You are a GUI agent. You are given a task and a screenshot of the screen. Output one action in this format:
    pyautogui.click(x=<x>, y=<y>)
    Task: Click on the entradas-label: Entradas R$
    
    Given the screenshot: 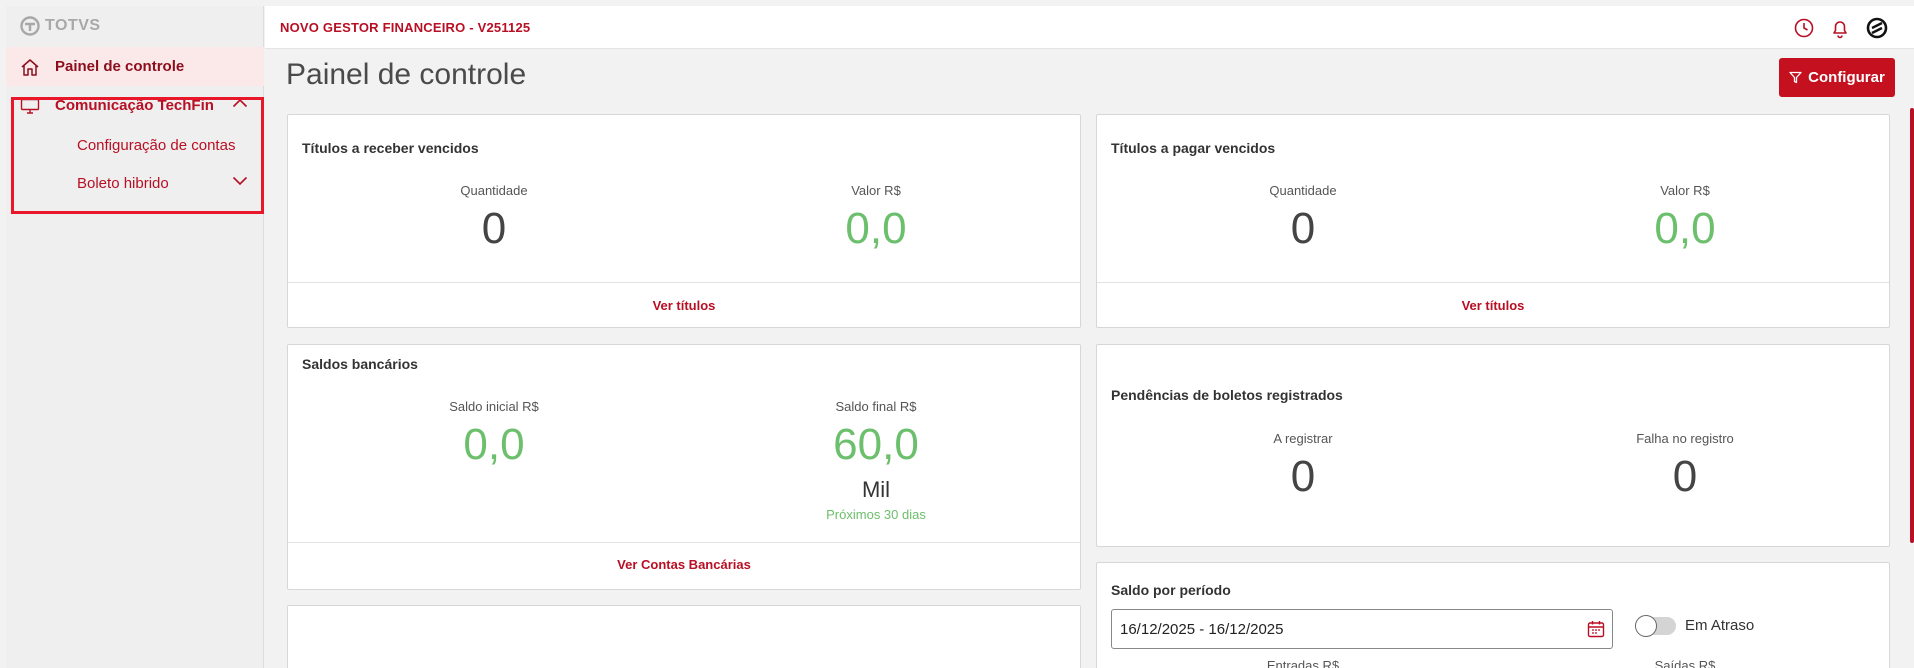 What is the action you would take?
    pyautogui.click(x=1303, y=663)
    